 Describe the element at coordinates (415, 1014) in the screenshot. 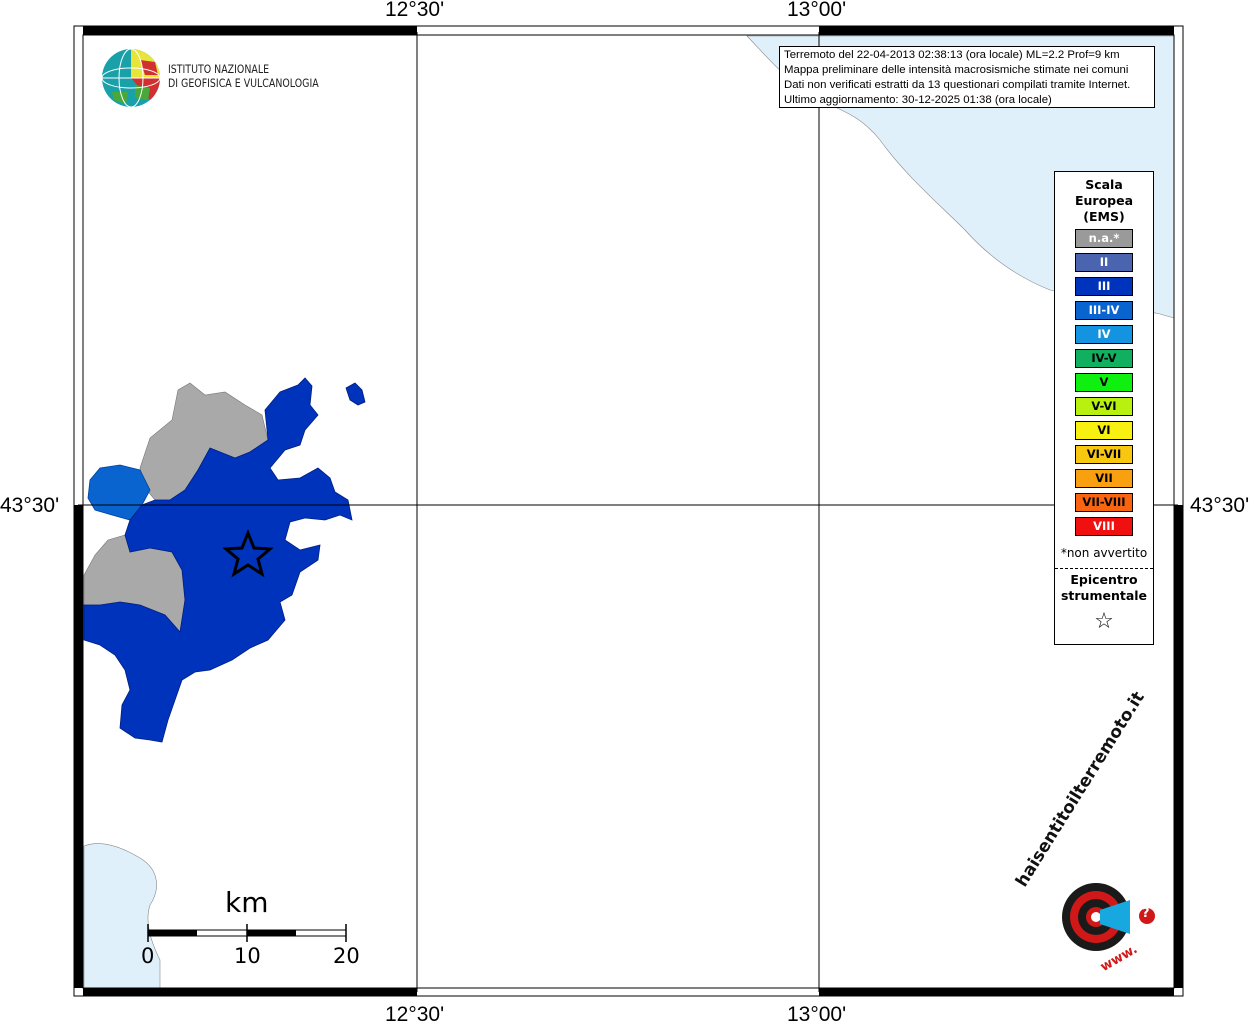

I see `coord-bottom-1230: 12°30'` at that location.